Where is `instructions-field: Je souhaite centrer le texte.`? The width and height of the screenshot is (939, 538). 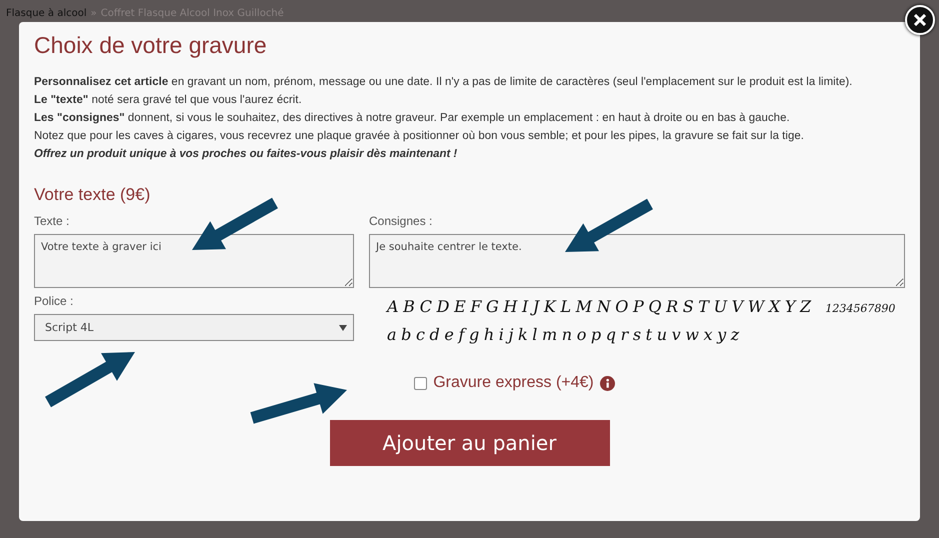 instructions-field: Je souhaite centrer le texte. is located at coordinates (637, 261).